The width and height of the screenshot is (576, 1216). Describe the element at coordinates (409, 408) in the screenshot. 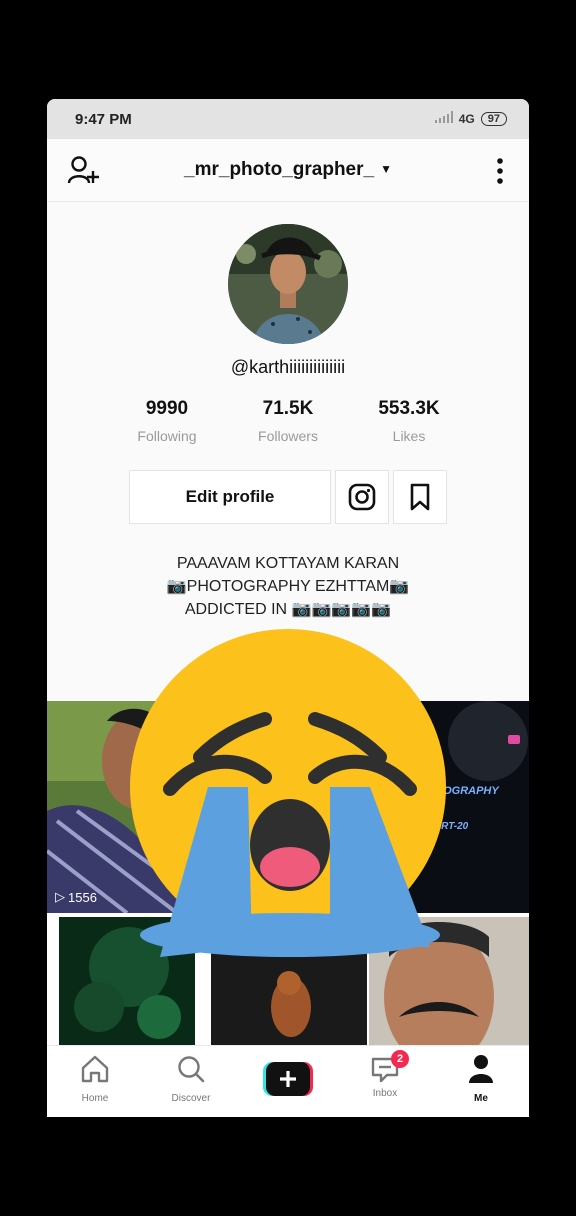

I see `likes-count: 553.3K` at that location.